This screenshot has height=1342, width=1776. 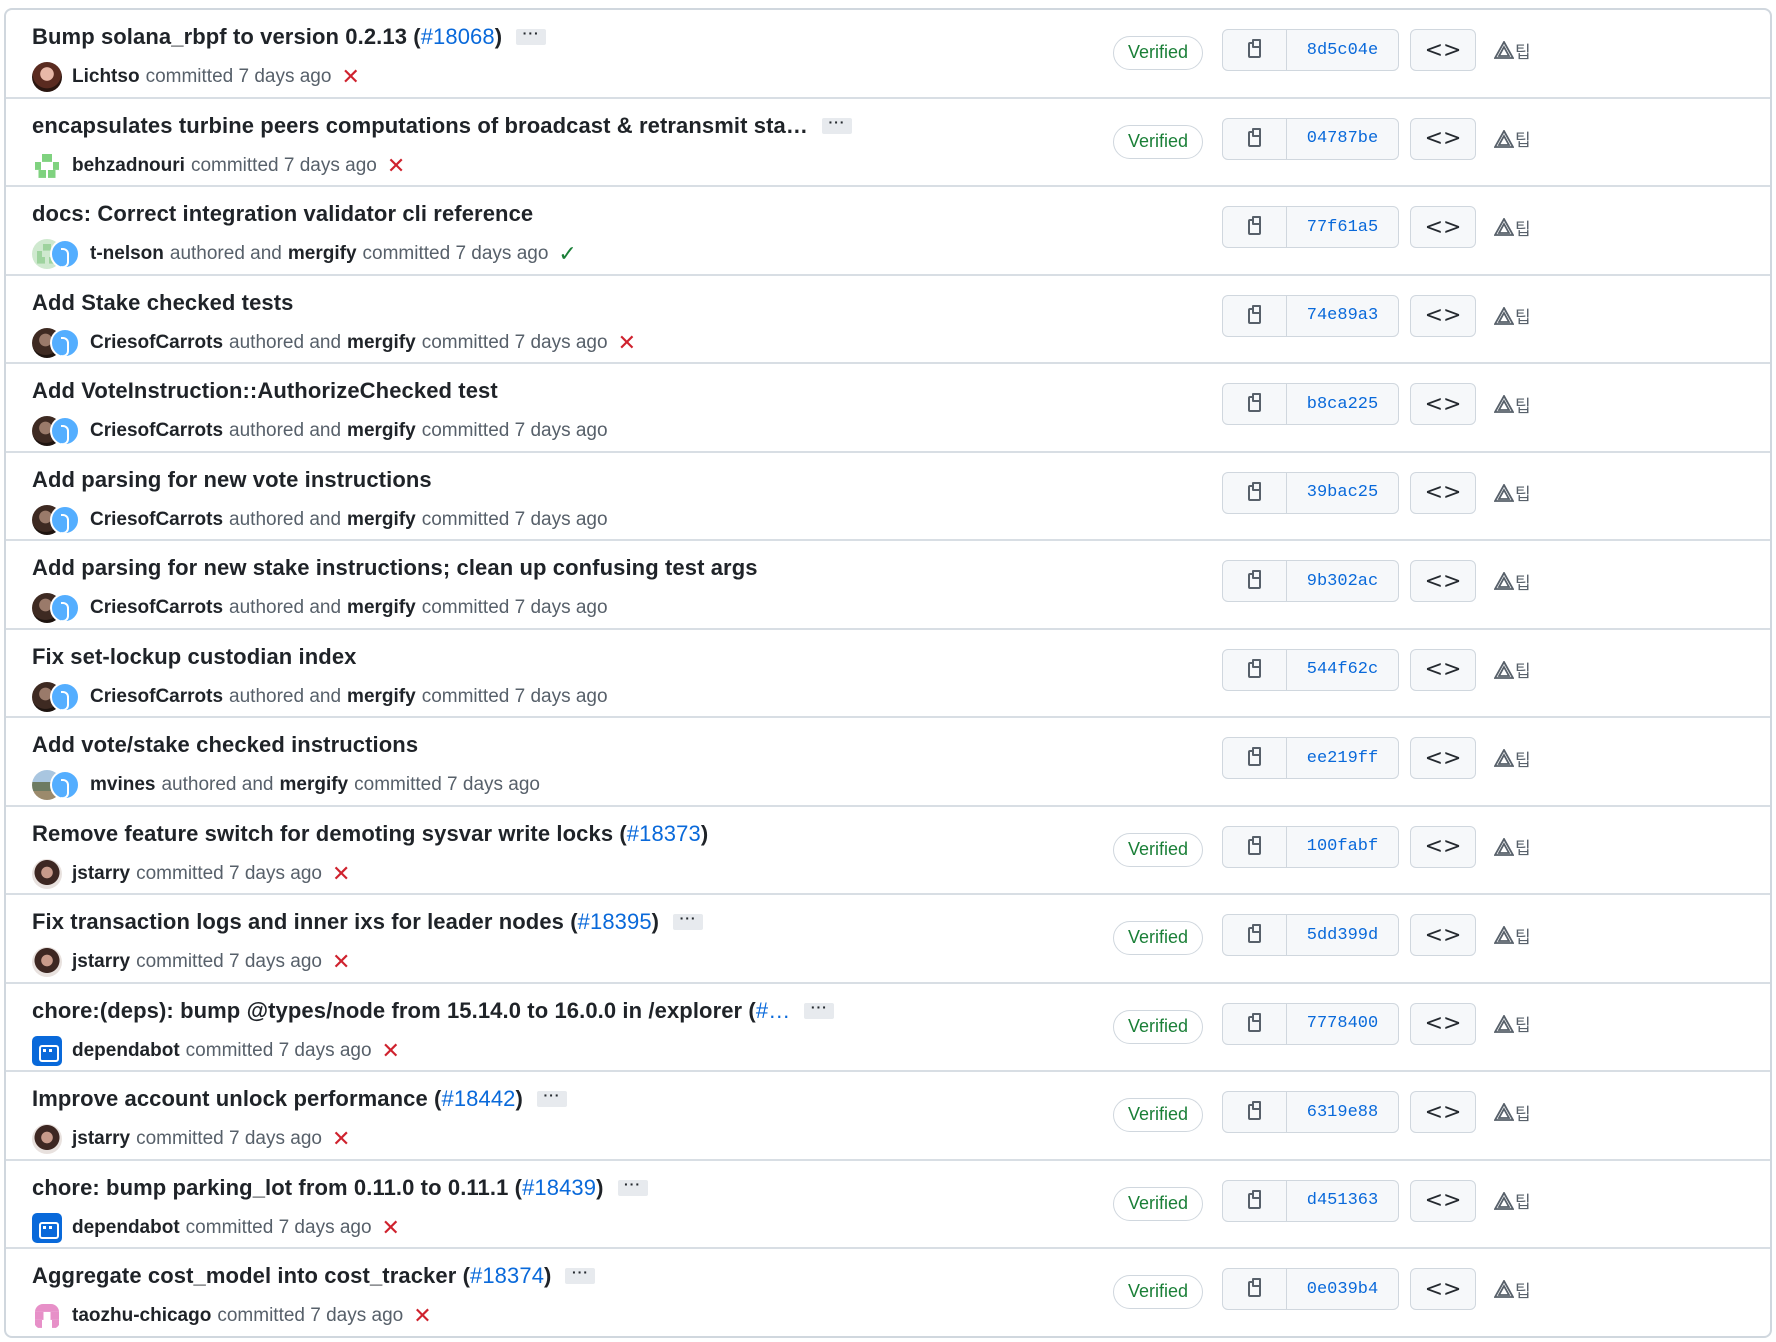 I want to click on author-link: mvines, so click(x=122, y=785).